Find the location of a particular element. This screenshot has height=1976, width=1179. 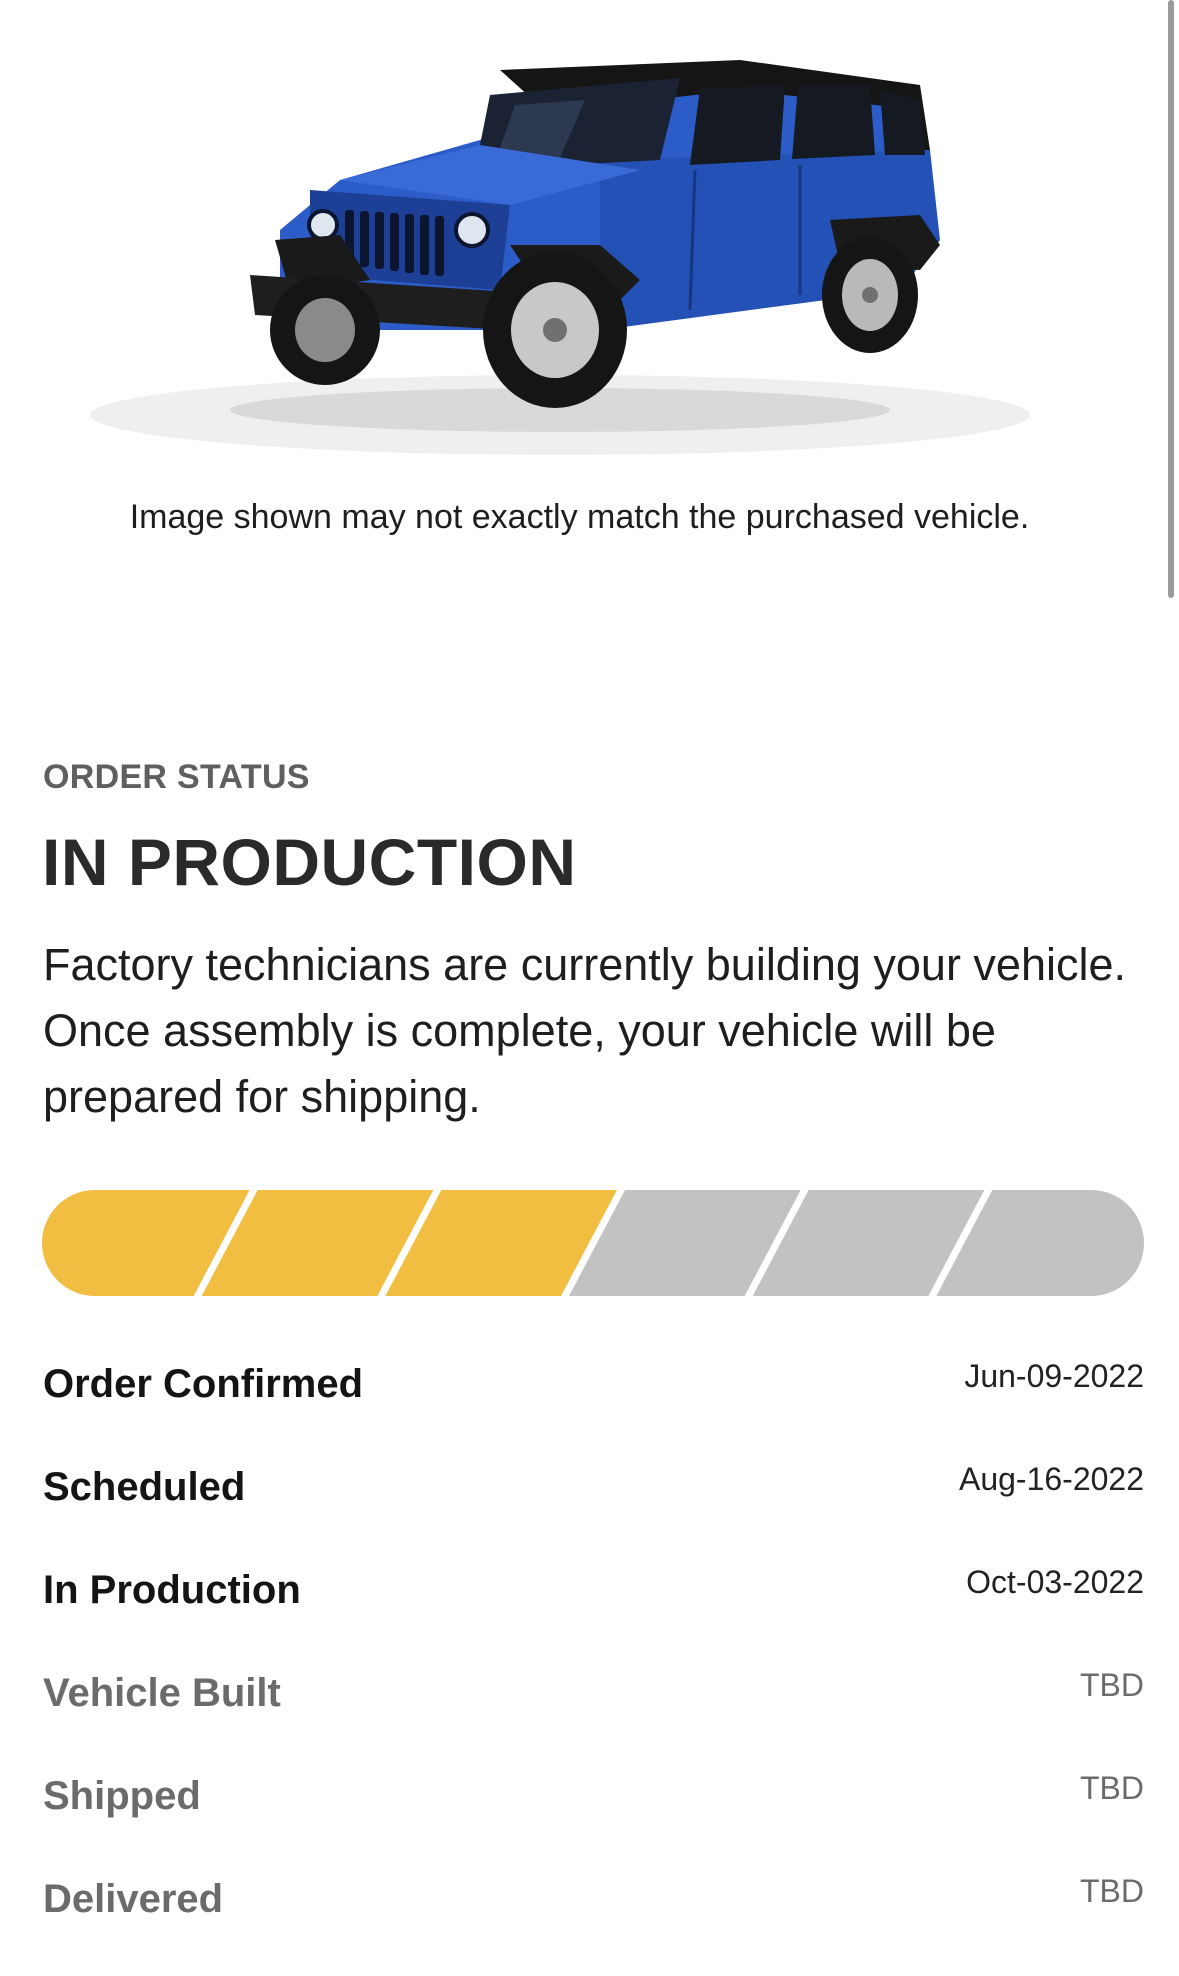

milestone-in-production: In Production Oct-03-2022 is located at coordinates (593, 1597).